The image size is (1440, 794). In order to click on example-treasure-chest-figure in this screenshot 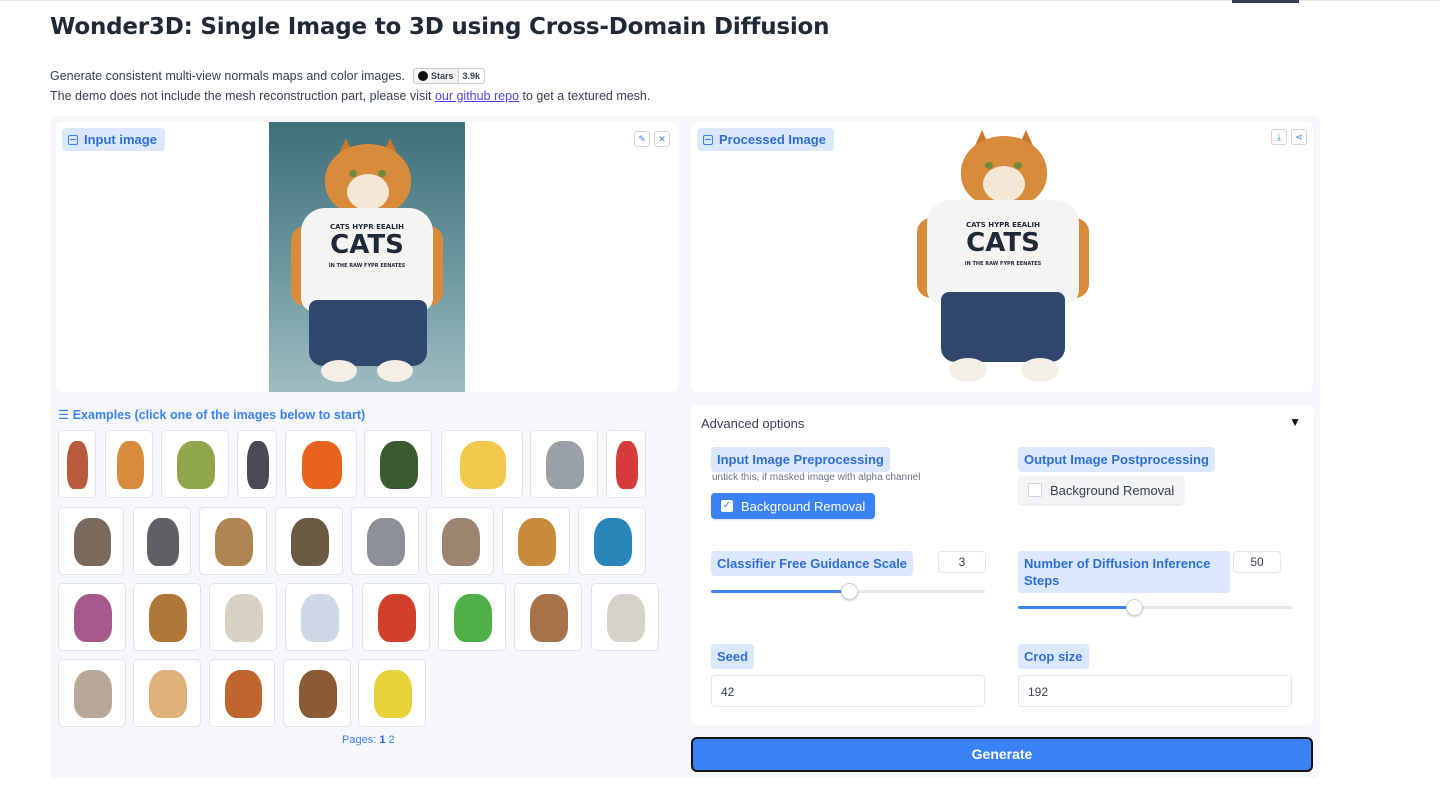, I will do `click(93, 618)`.